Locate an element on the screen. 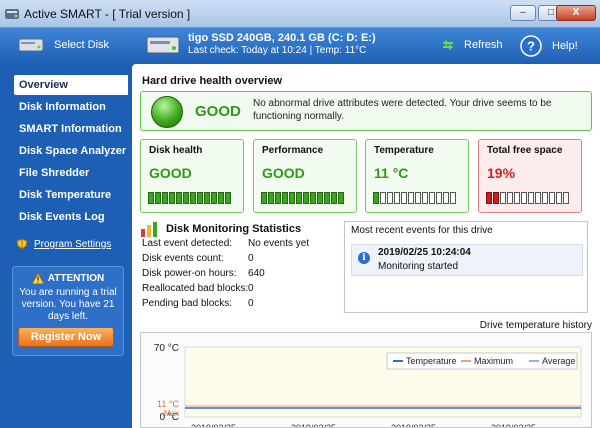 The image size is (600, 428). card-title: Total free space is located at coordinates (525, 150).